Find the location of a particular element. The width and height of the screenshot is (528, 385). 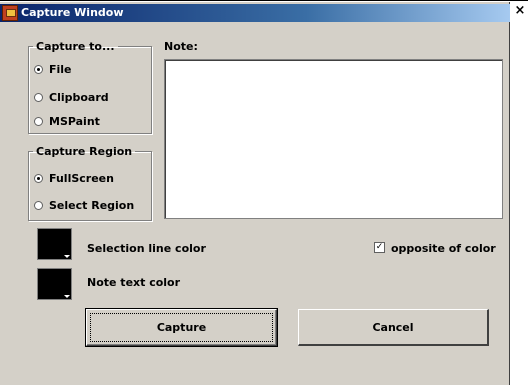

radio-file: File is located at coordinates (53, 69).